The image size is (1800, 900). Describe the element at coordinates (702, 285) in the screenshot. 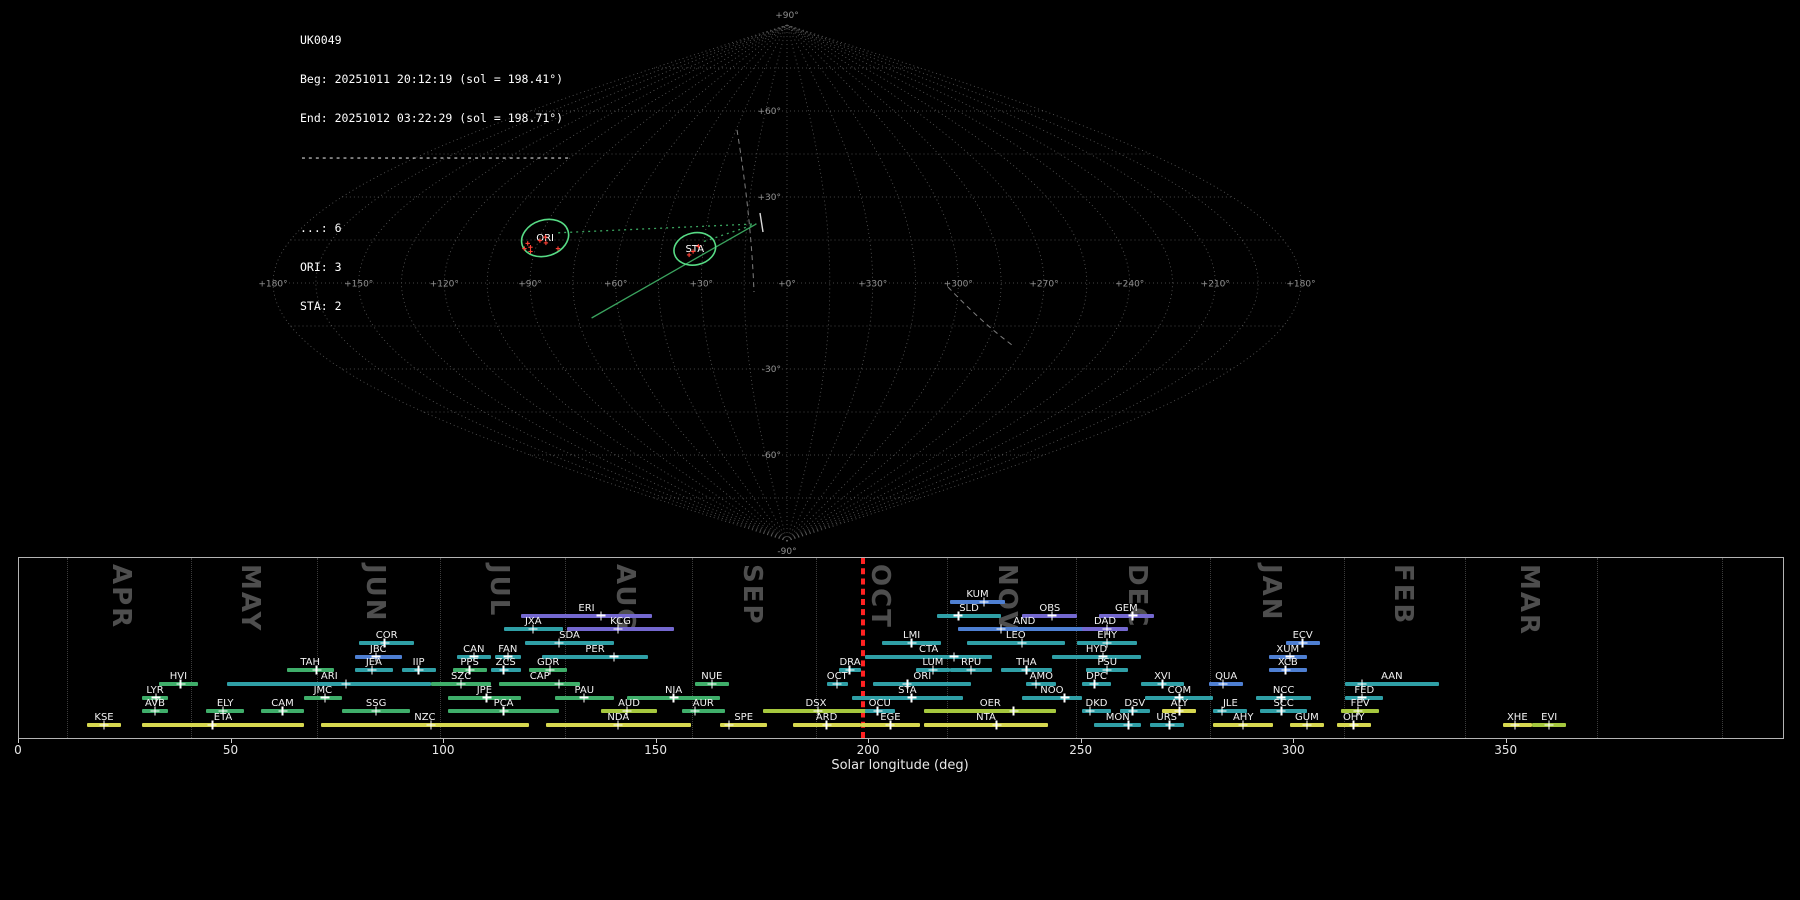

I see `longitude-label: +30°` at that location.